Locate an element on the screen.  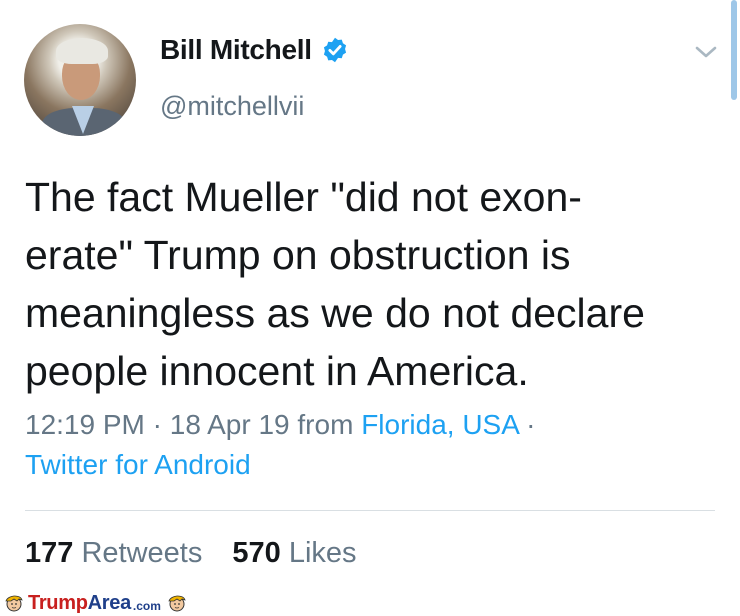
tweet-client-link: Twitter for Android is located at coordinates (138, 464).